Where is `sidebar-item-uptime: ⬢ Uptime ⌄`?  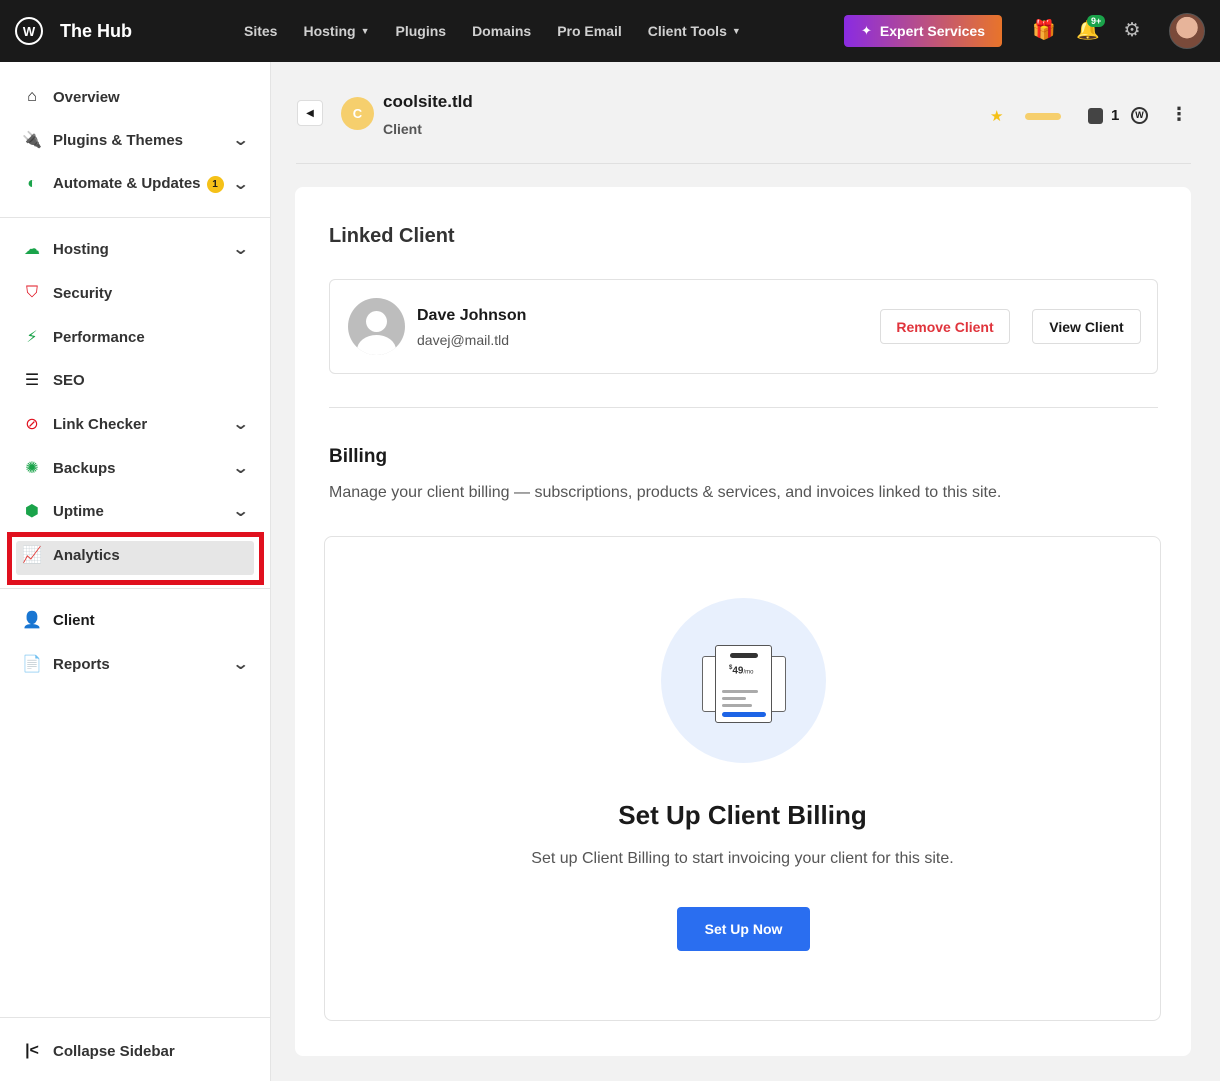
sidebar-item-uptime: ⬢ Uptime ⌄ is located at coordinates (135, 511).